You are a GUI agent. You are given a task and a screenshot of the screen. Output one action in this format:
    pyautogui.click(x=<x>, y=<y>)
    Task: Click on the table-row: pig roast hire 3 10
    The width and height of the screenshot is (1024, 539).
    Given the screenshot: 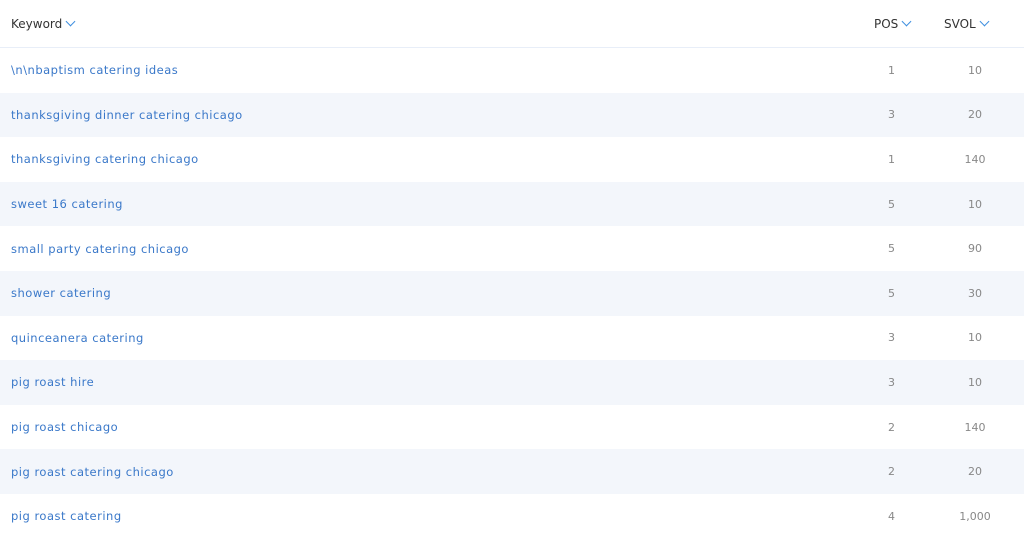 What is the action you would take?
    pyautogui.click(x=512, y=382)
    